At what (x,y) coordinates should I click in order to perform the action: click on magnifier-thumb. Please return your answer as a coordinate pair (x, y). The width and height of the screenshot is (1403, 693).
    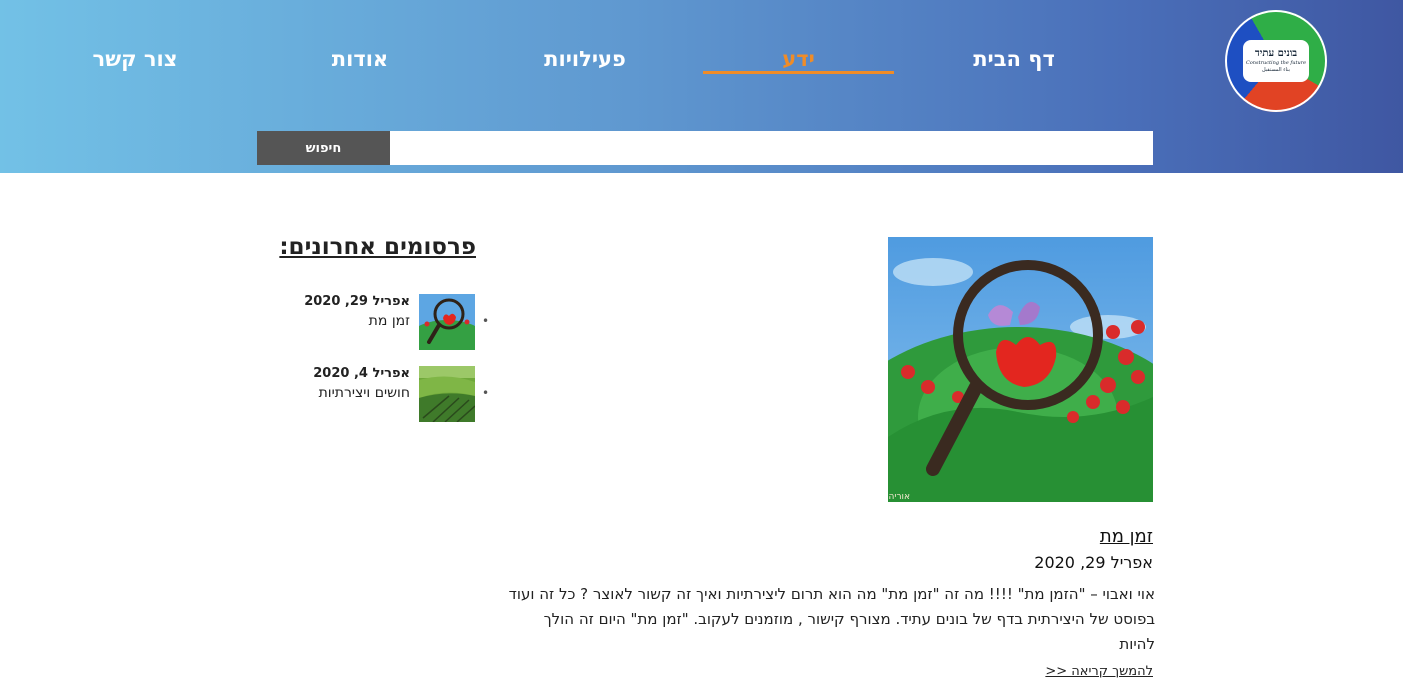
    Looking at the image, I should click on (447, 322).